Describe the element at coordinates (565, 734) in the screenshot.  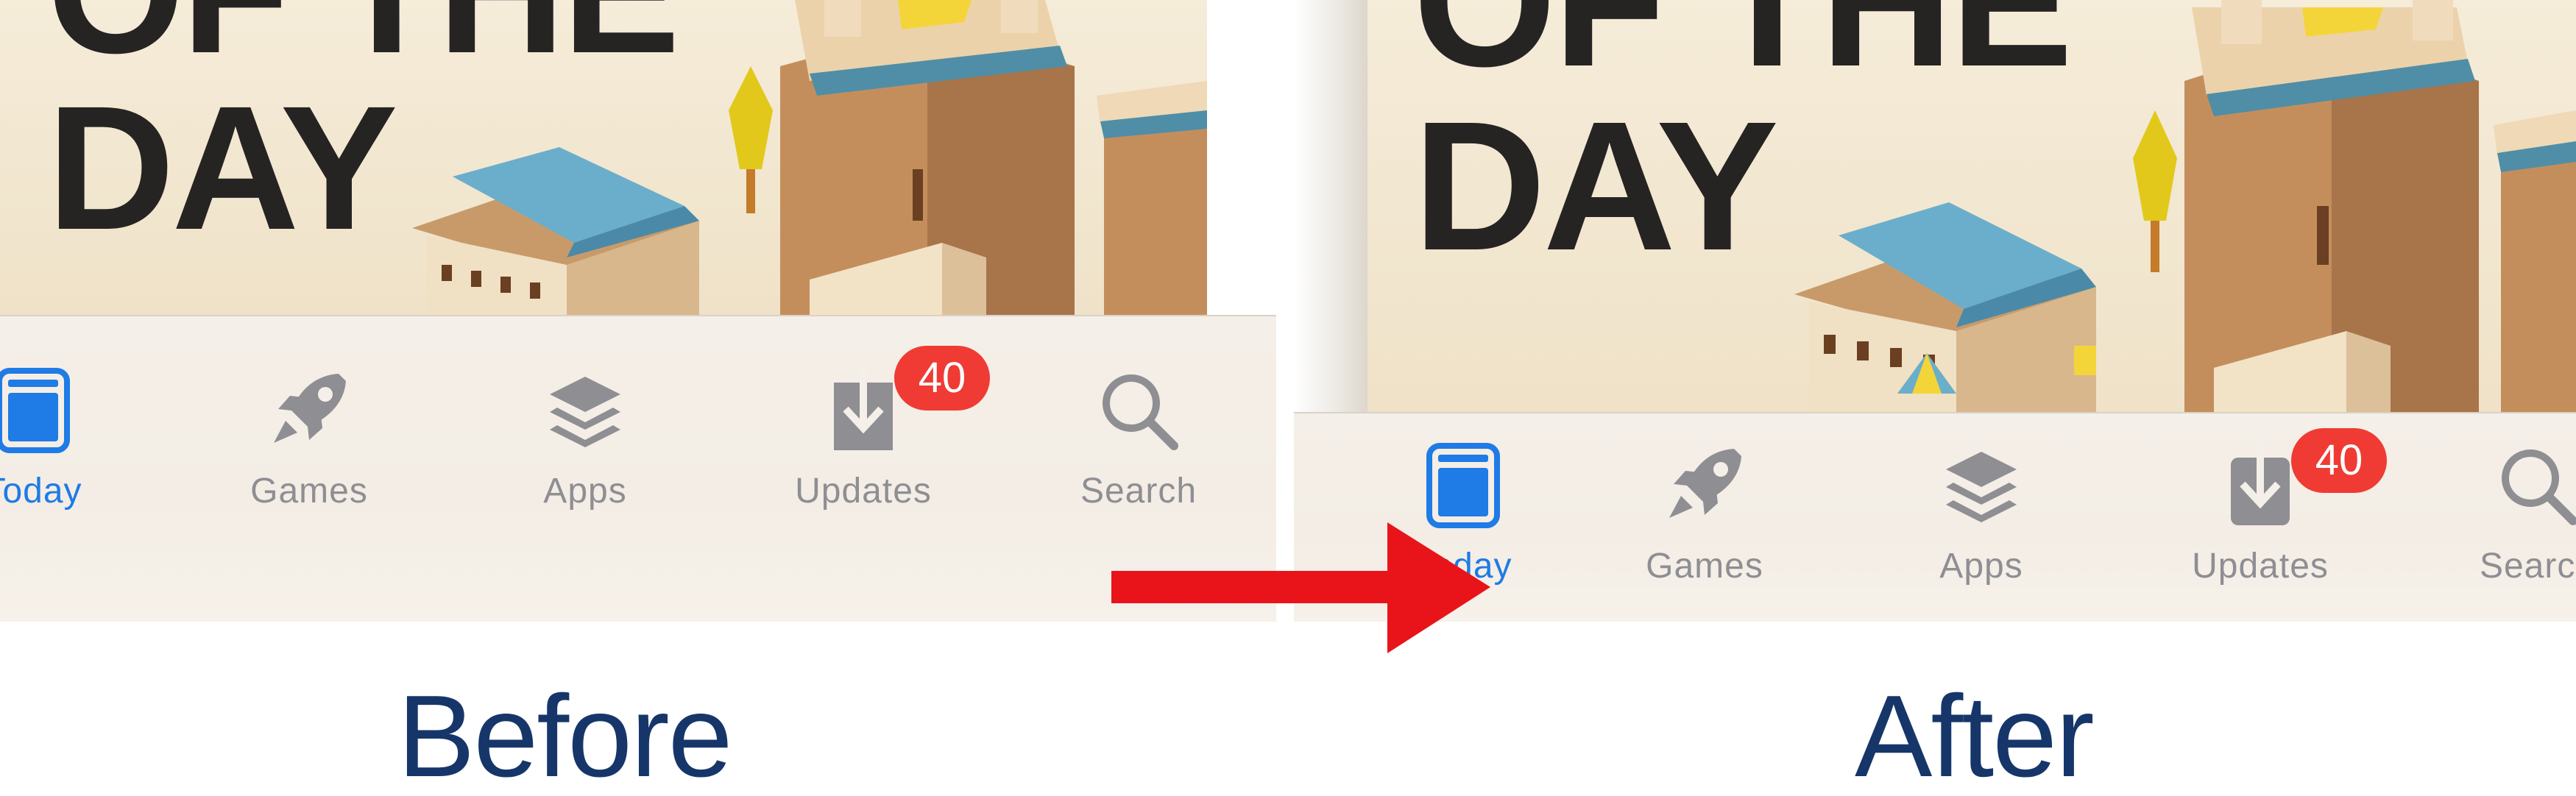
I see `before-caption: Before` at that location.